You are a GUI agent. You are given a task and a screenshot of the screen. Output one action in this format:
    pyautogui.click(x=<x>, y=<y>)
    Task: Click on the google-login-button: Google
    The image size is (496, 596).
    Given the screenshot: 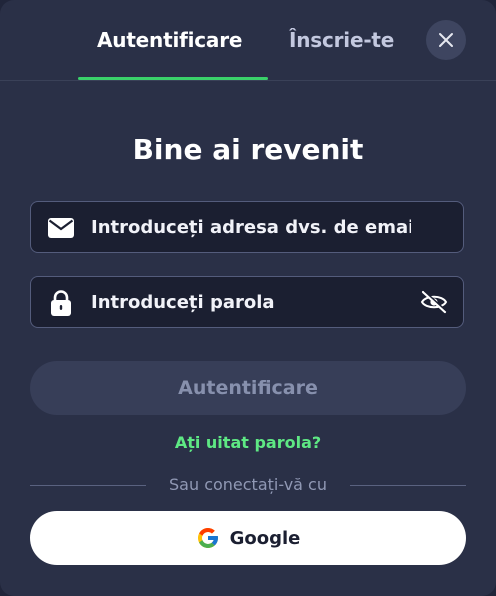 What is the action you would take?
    pyautogui.click(x=248, y=538)
    